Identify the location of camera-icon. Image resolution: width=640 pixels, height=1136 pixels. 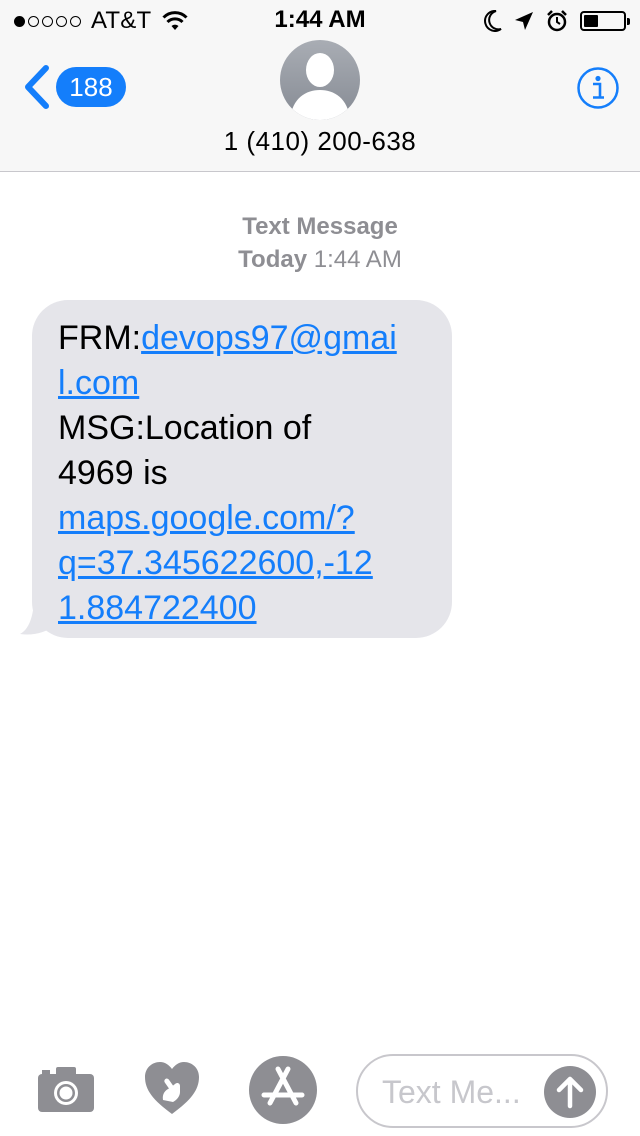
(66, 1089).